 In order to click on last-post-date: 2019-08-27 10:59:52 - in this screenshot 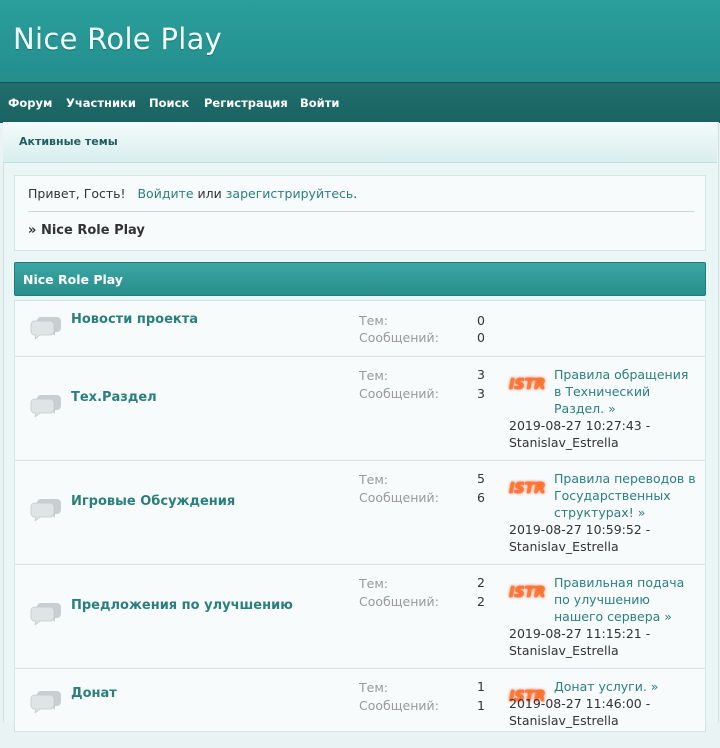, I will do `click(580, 529)`.